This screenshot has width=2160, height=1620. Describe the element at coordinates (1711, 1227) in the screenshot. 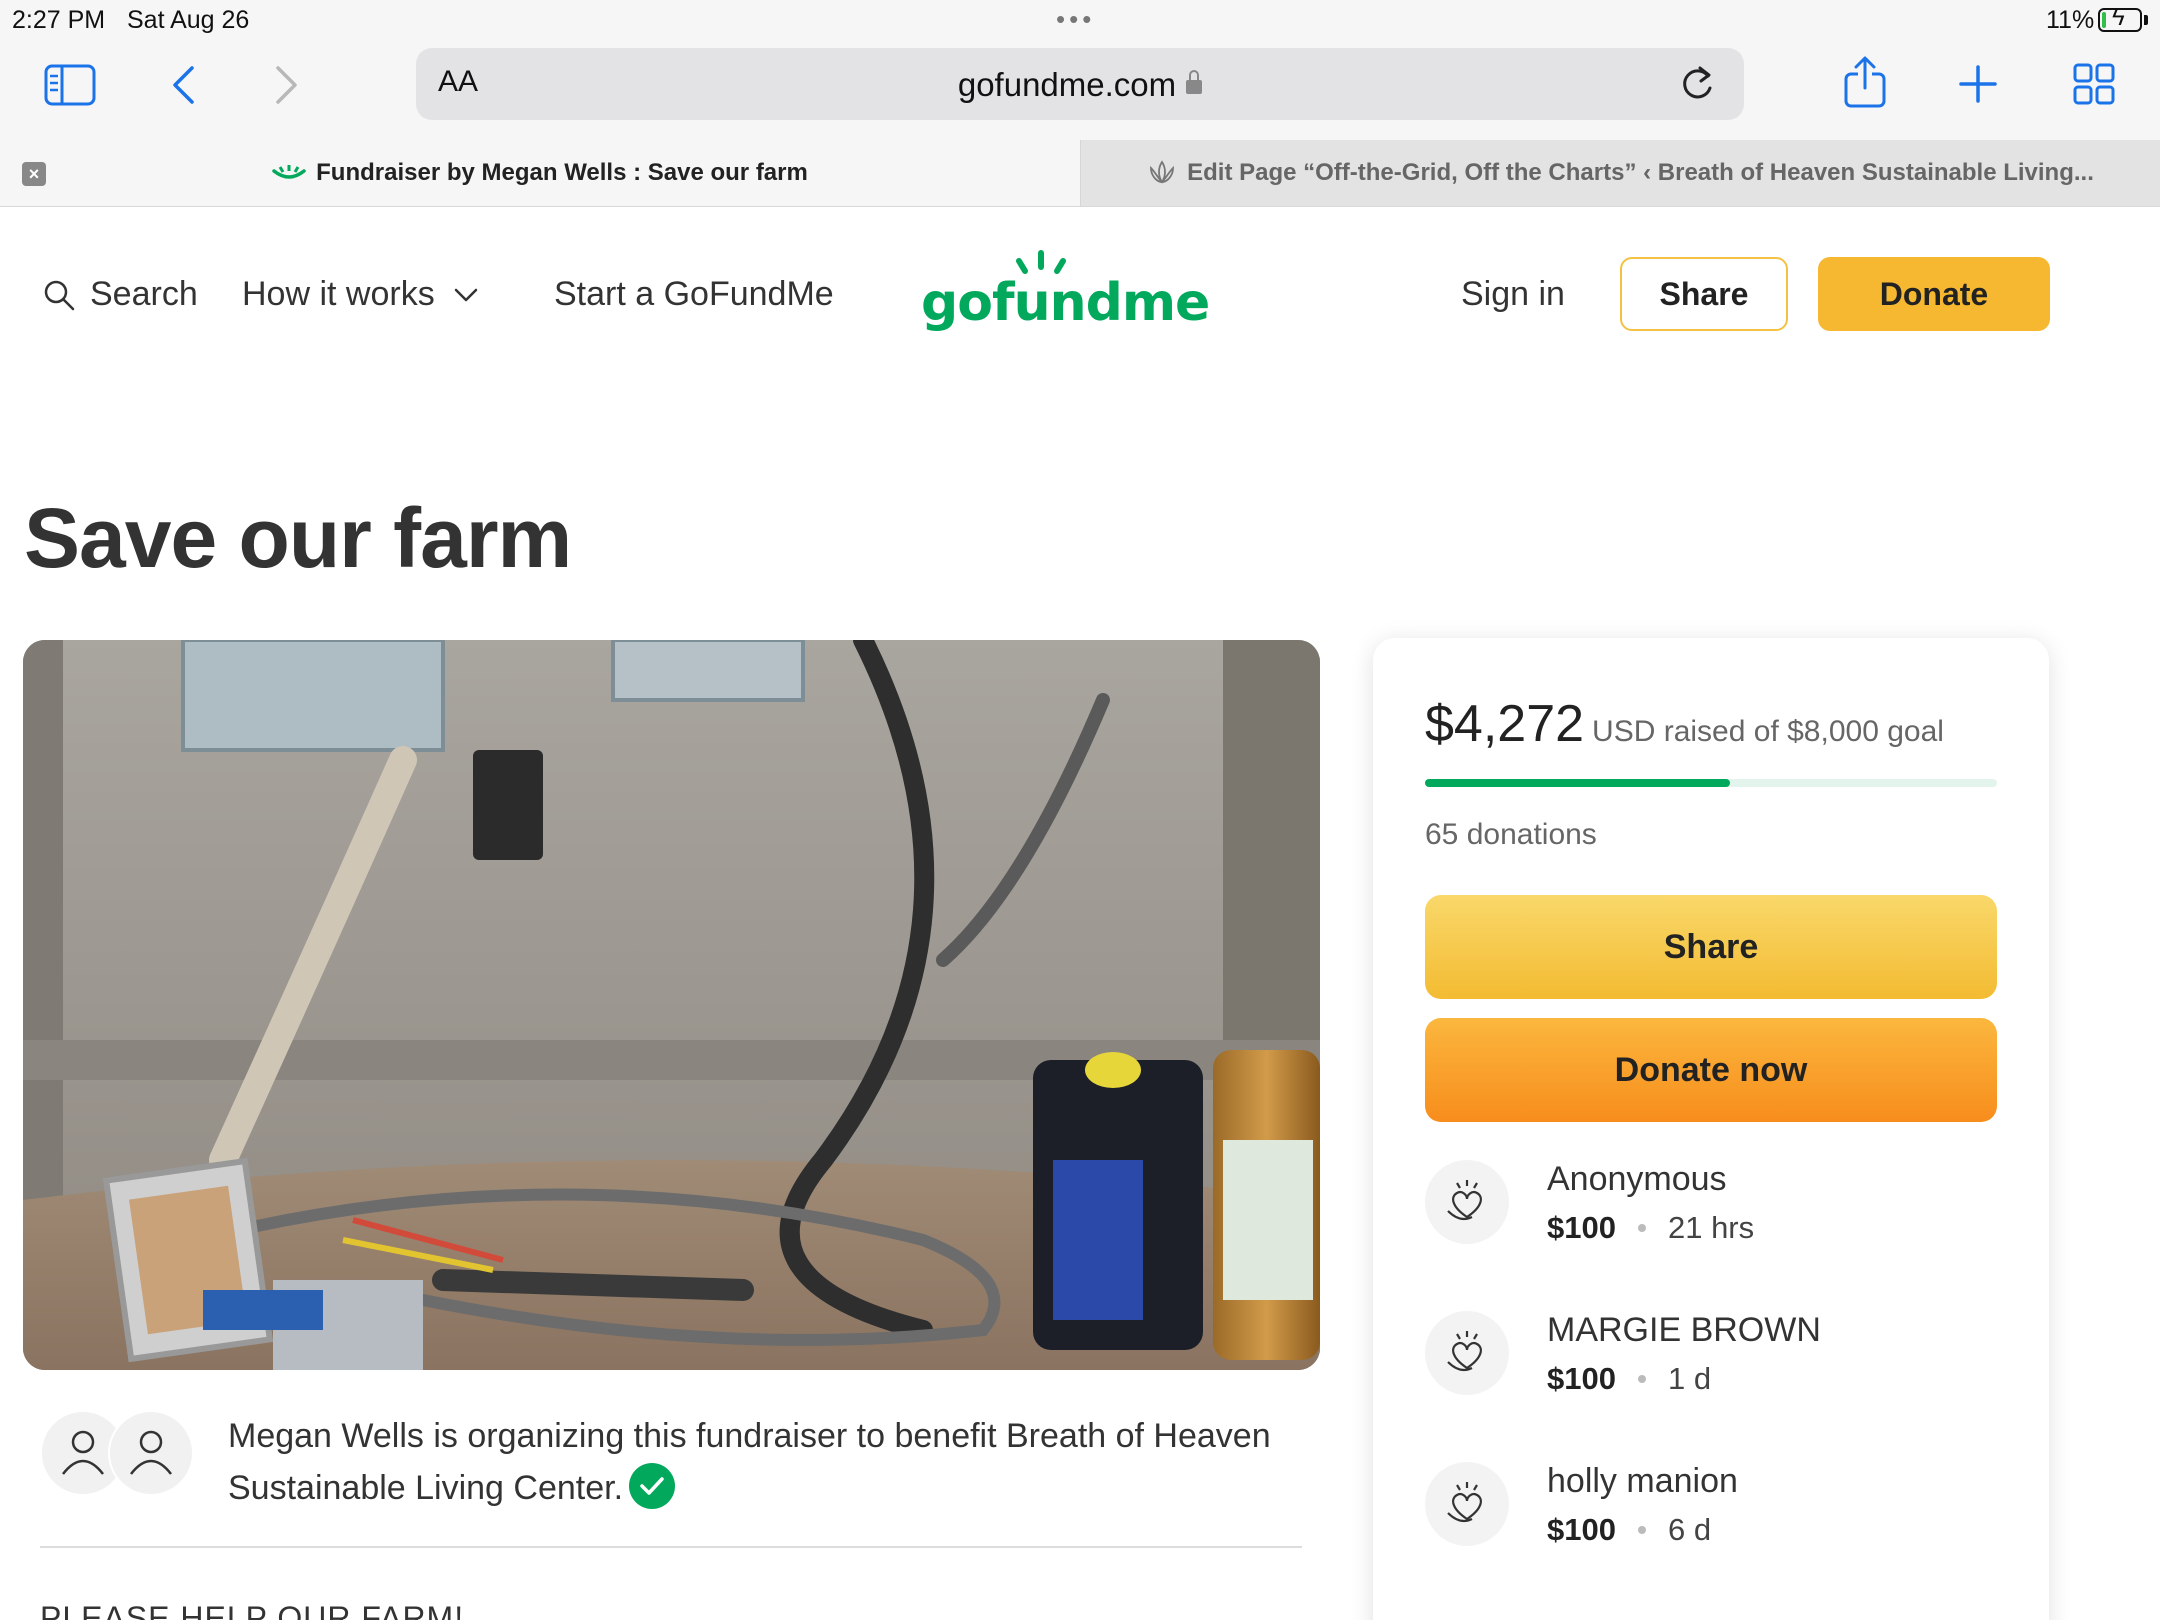

I see `donation-time: 21 hrs` at that location.